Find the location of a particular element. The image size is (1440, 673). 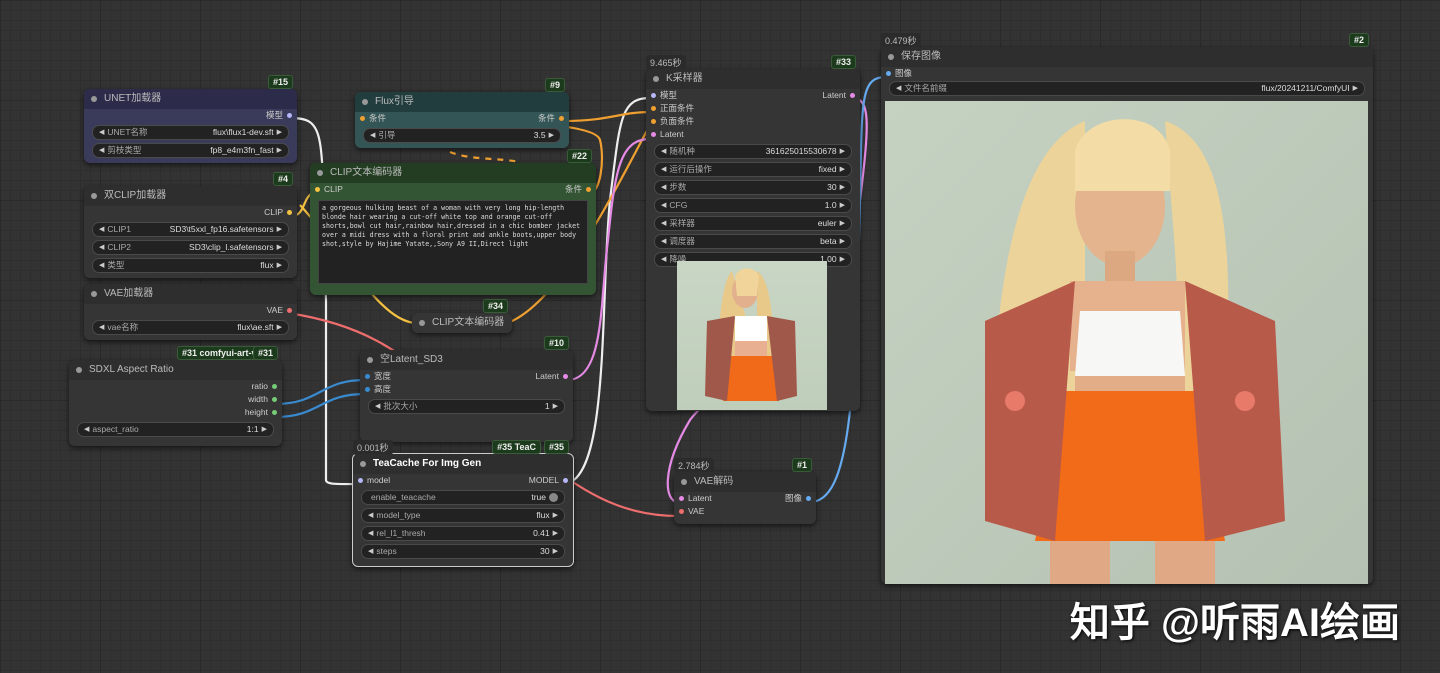

height-input: 高度 is located at coordinates (466, 389).